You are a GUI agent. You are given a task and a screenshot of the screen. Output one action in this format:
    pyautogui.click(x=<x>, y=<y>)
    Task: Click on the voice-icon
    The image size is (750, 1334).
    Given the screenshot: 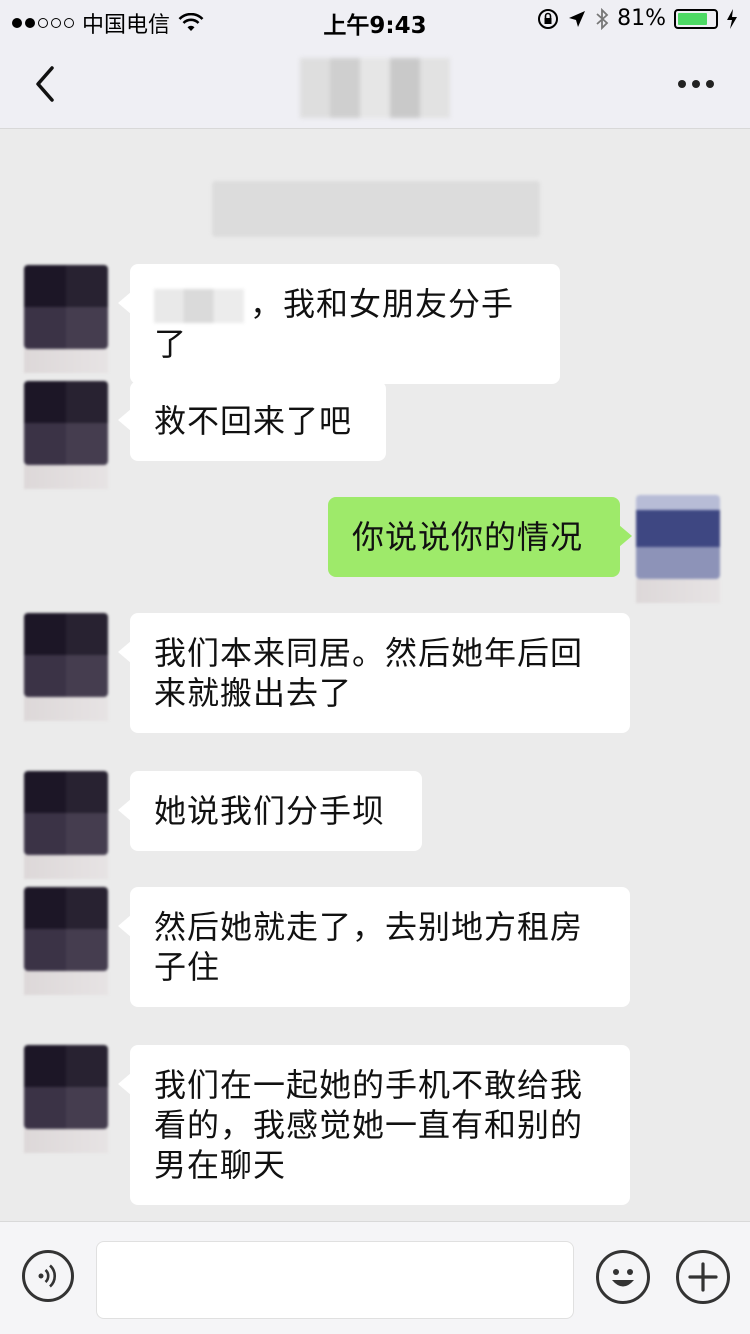 What is the action you would take?
    pyautogui.click(x=47, y=1276)
    